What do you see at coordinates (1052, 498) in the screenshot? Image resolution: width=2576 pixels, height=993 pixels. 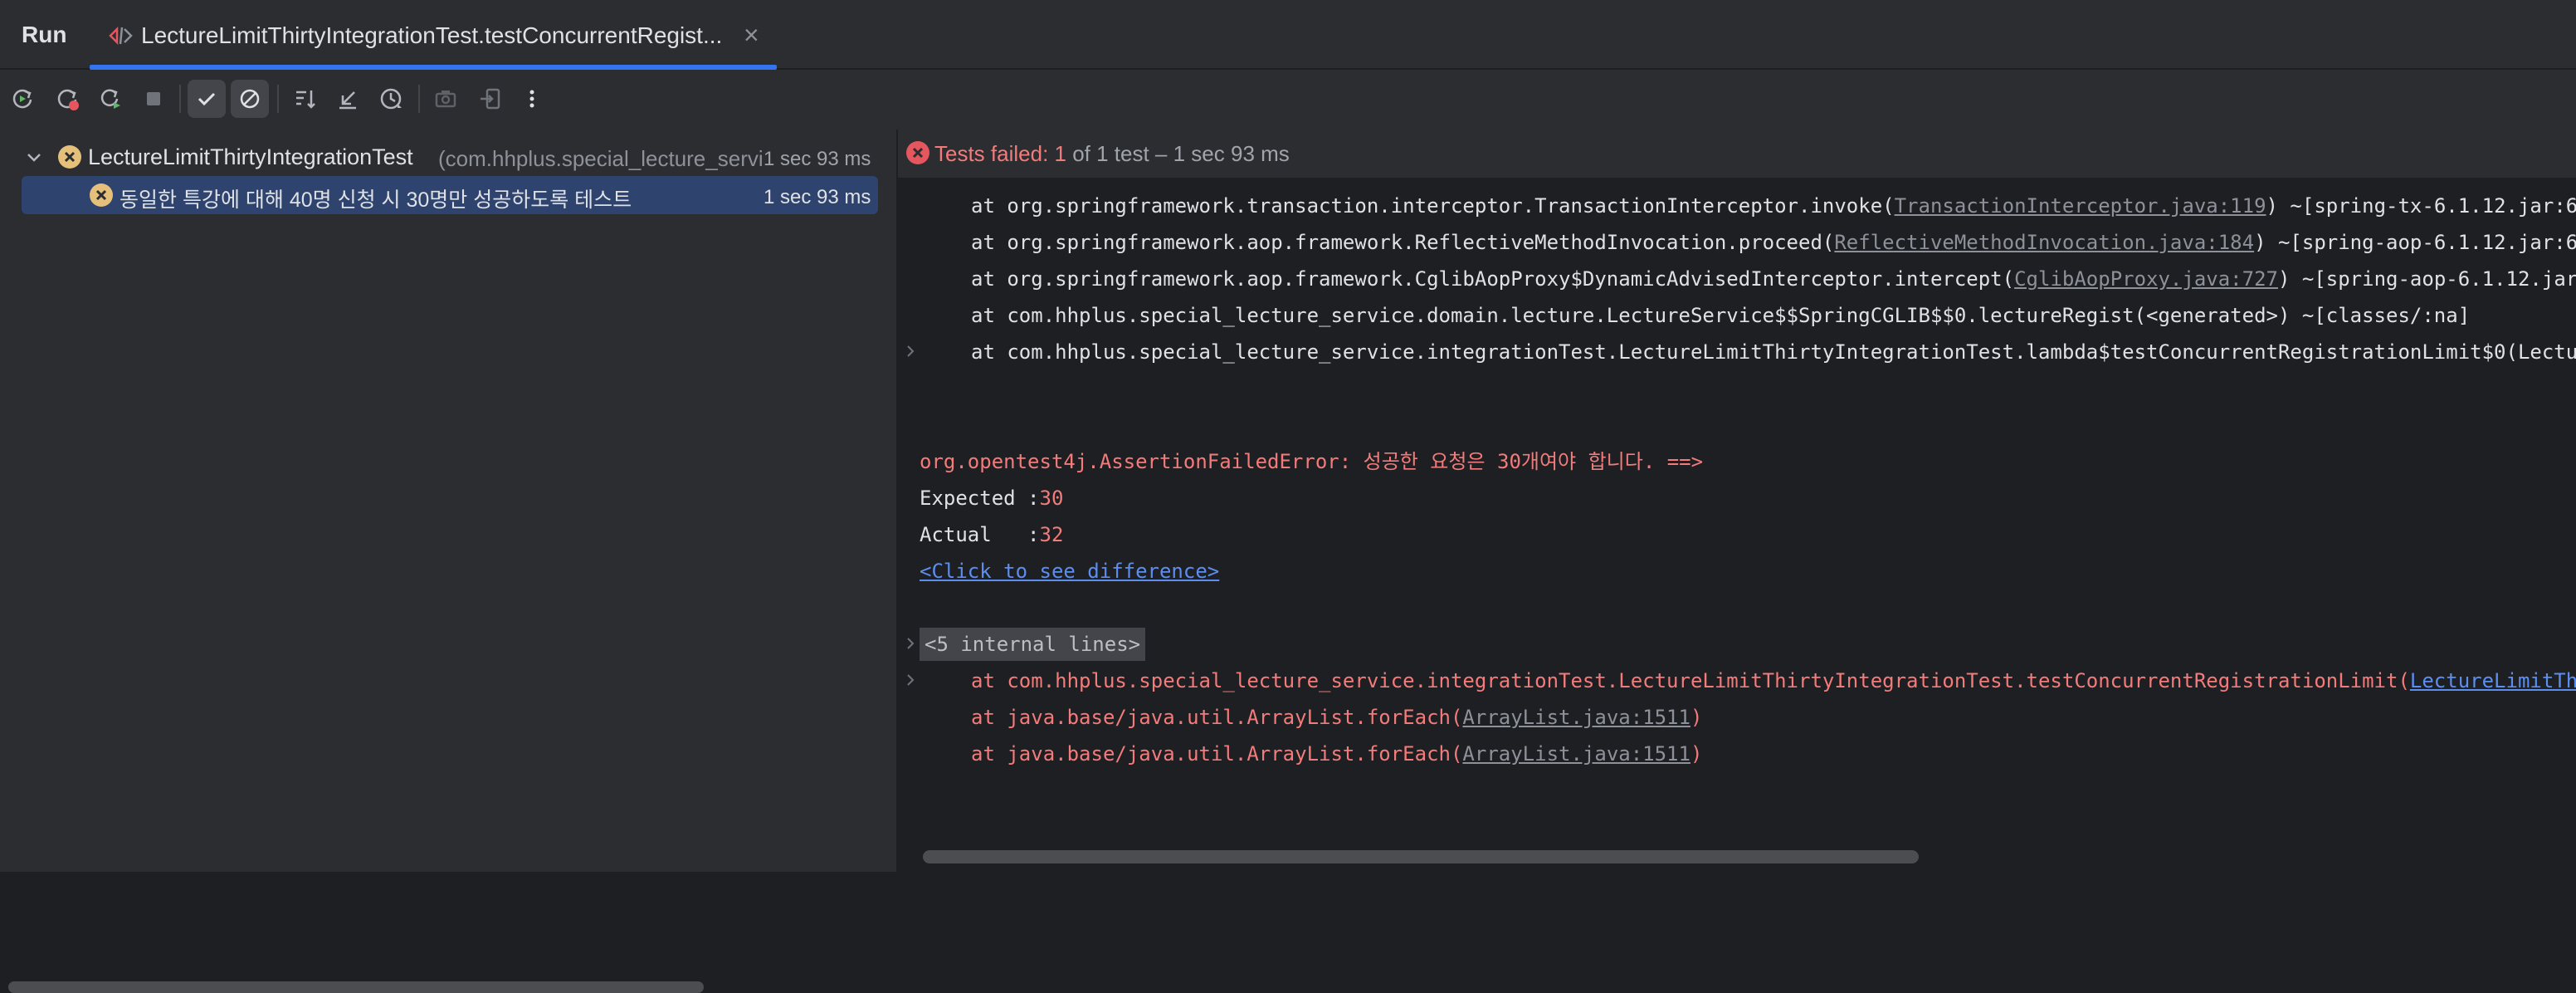 I see `expected-value: 30` at bounding box center [1052, 498].